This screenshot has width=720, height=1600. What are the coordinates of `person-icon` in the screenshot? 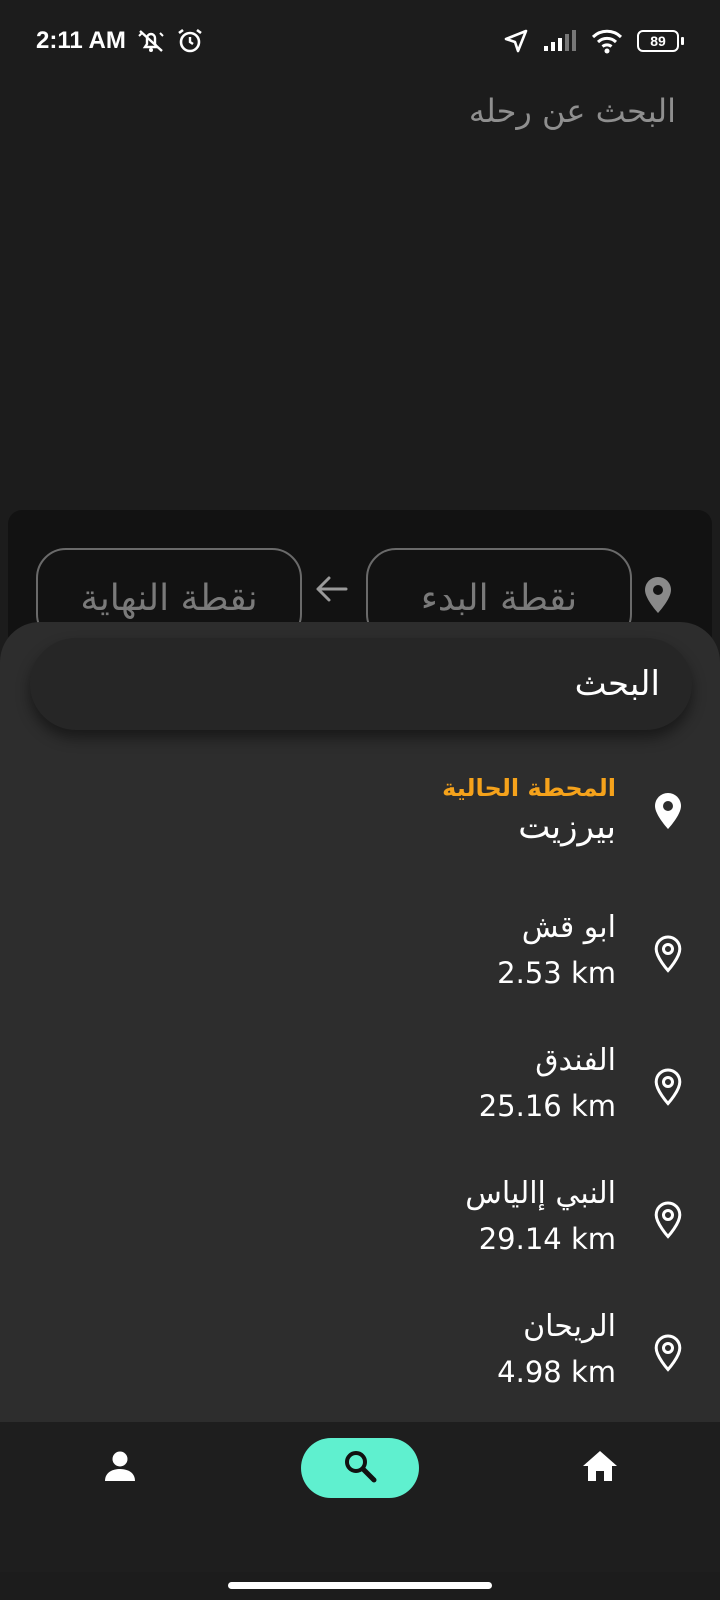 It's located at (120, 1468).